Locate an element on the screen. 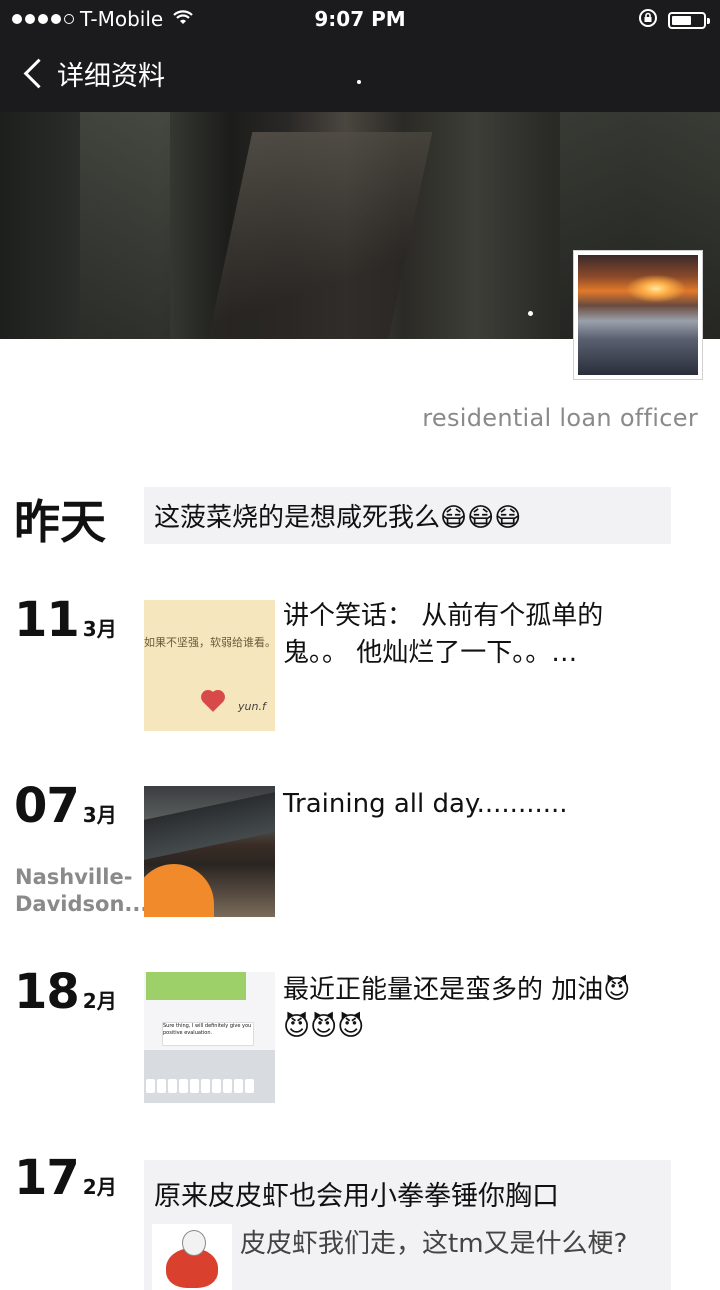 This screenshot has height=1290, width=720. date-label: 昨天 is located at coordinates (60, 519).